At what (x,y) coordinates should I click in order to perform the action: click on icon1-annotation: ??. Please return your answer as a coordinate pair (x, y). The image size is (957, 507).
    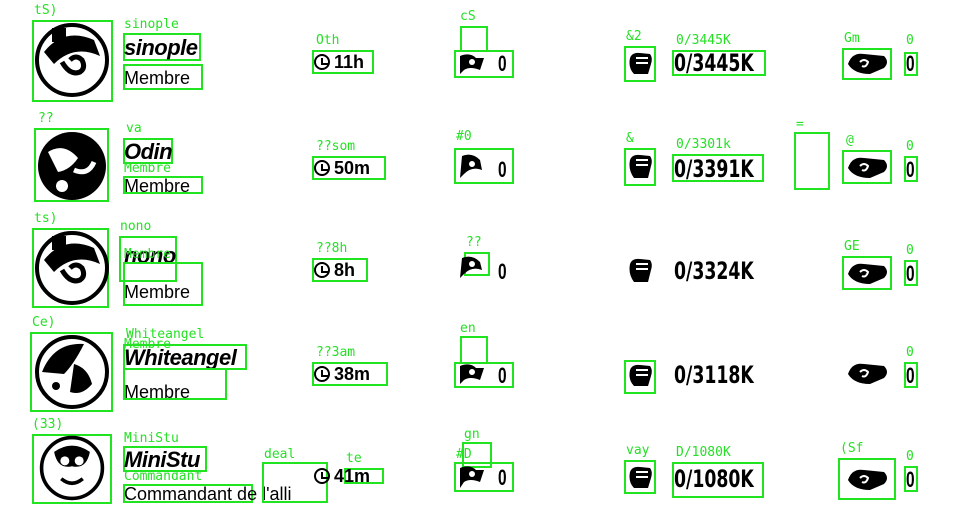
    Looking at the image, I should click on (474, 242).